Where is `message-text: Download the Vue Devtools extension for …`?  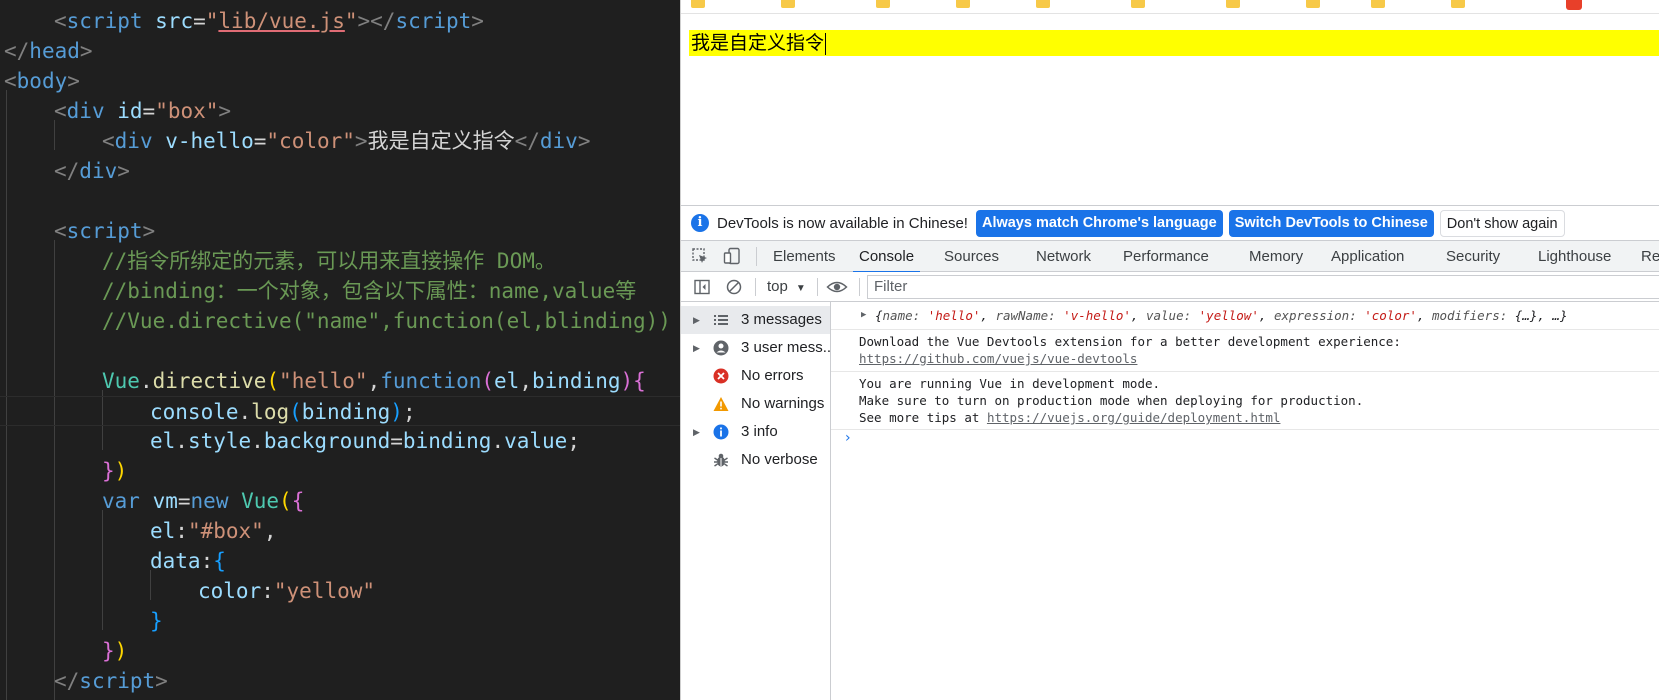 message-text: Download the Vue Devtools extension for … is located at coordinates (1130, 341).